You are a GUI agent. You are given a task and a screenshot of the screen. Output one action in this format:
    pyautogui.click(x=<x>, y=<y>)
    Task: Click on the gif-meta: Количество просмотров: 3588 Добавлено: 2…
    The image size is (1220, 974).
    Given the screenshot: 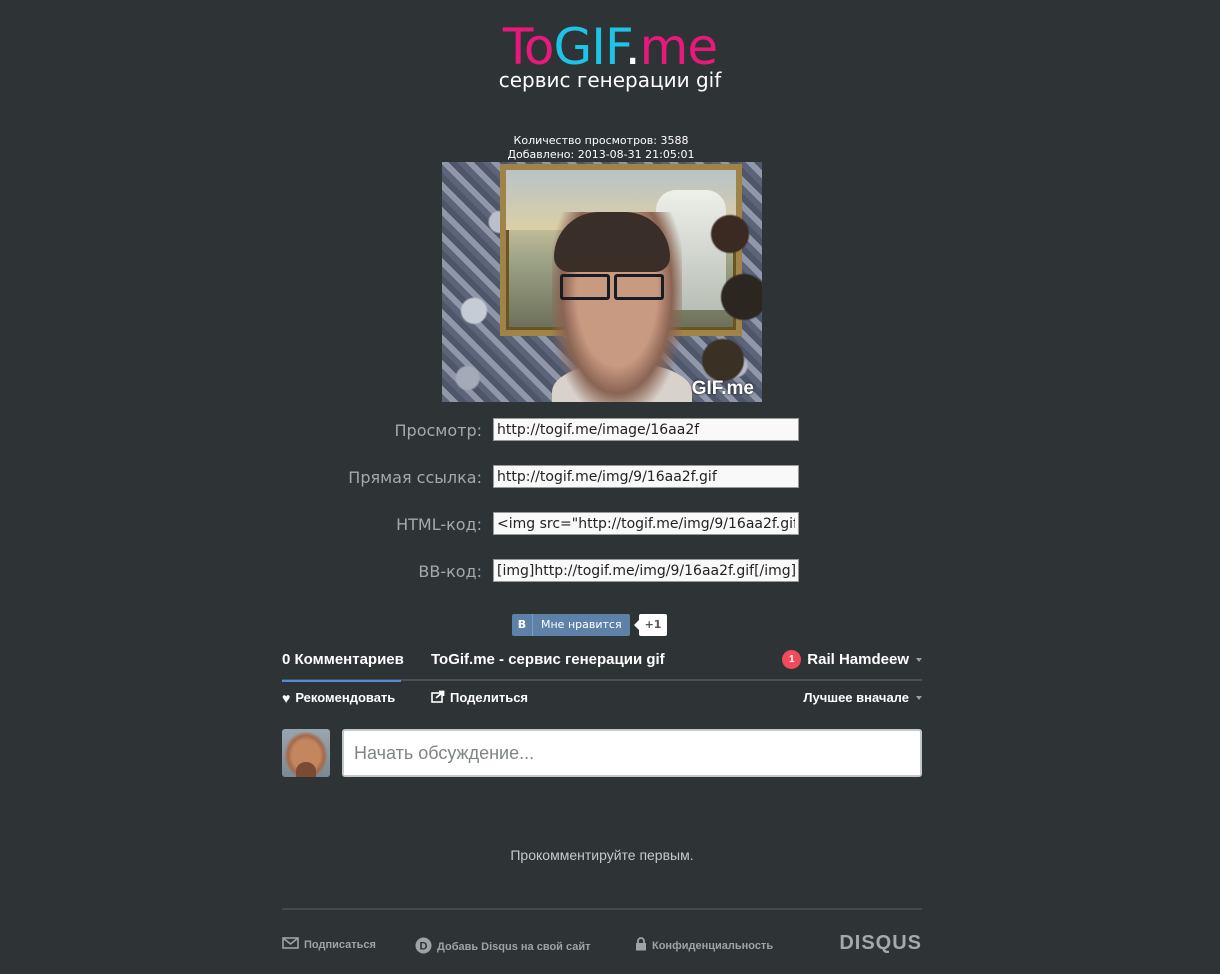 What is the action you would take?
    pyautogui.click(x=601, y=148)
    